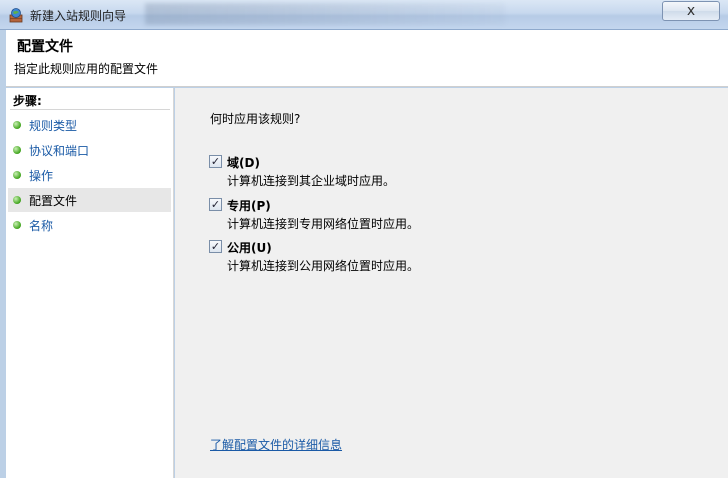  I want to click on domain-checkbox: ✓, so click(215, 161).